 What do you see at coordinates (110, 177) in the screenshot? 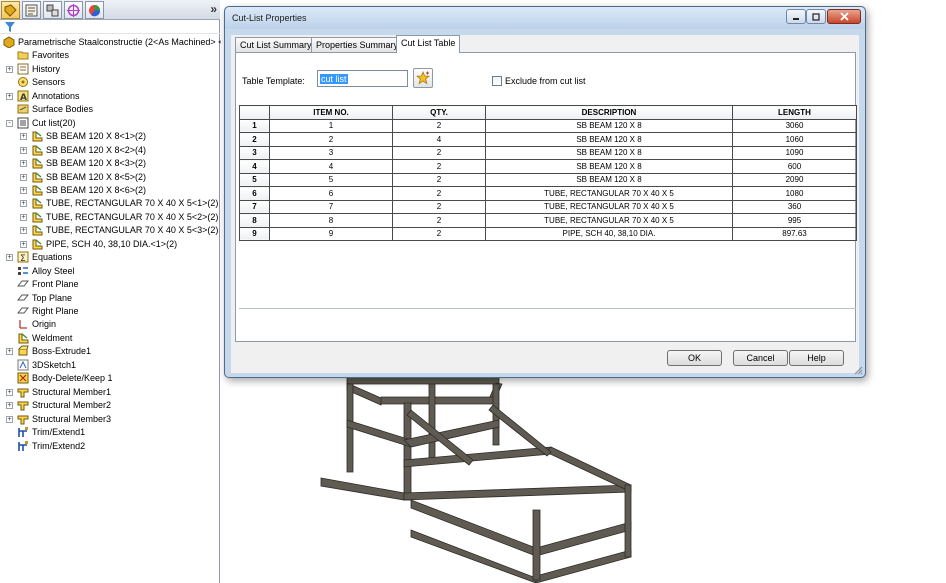
I see `tree-item: + SB BEAM 120 X 8<5>(2)` at bounding box center [110, 177].